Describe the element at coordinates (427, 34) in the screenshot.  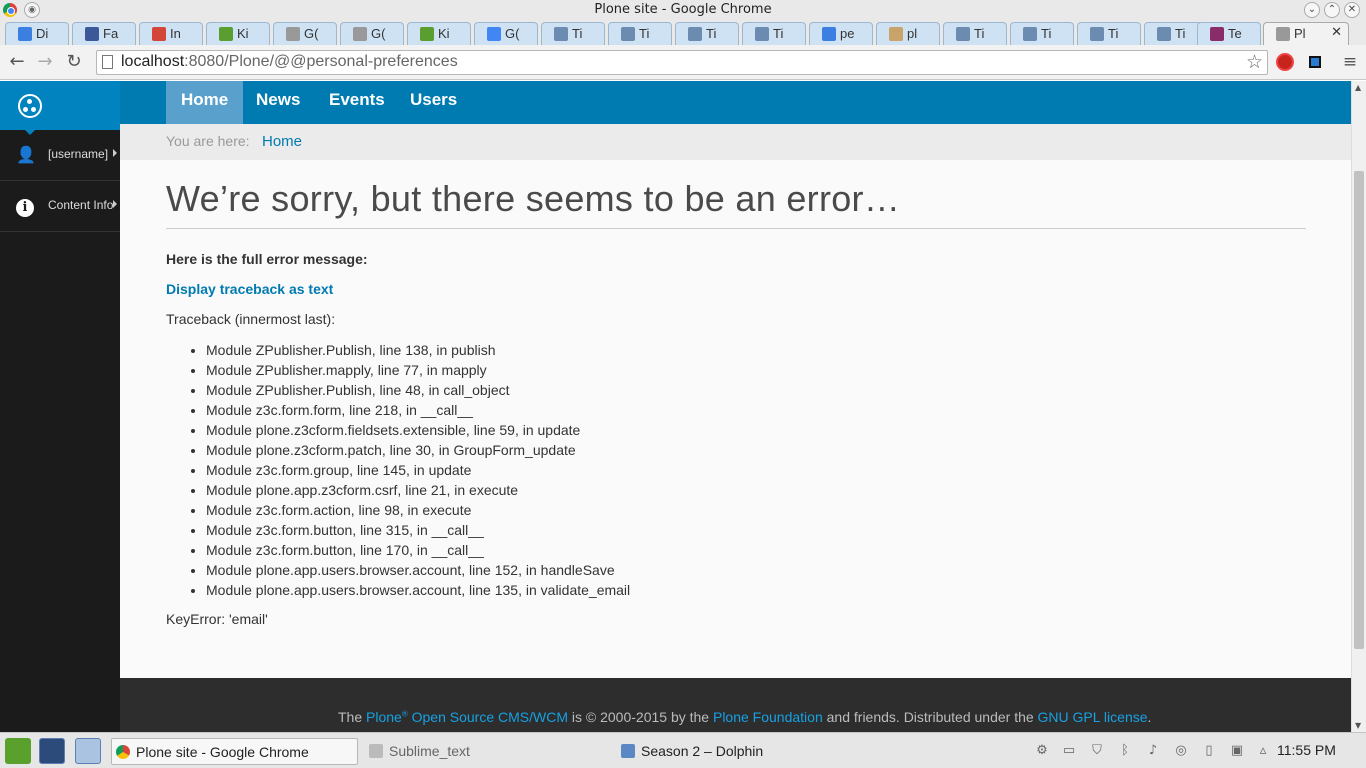
I see `leaf-icon` at that location.